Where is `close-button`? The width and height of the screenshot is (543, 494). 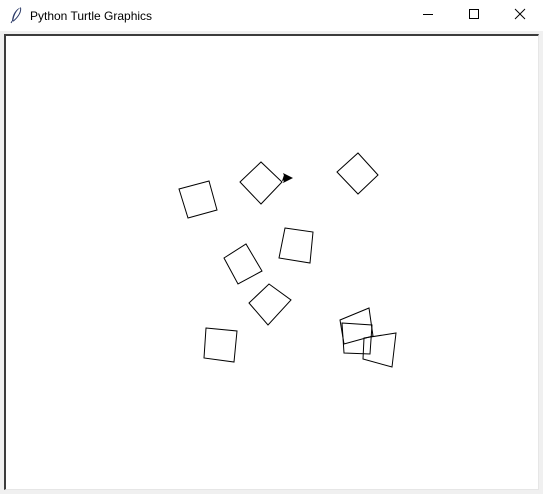 close-button is located at coordinates (520, 15).